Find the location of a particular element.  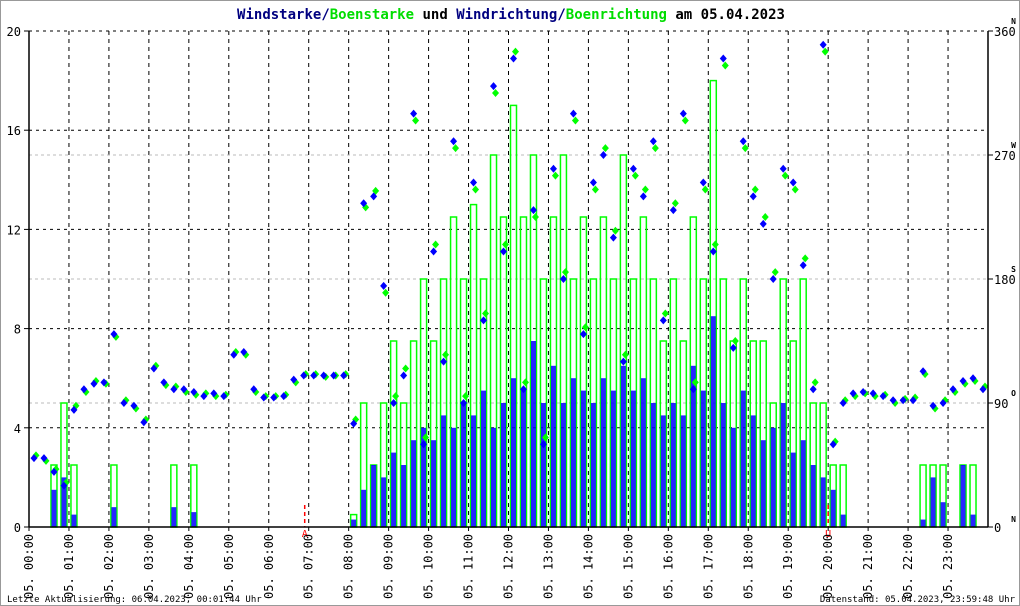

title-gust: Boenstarke is located at coordinates (372, 15).